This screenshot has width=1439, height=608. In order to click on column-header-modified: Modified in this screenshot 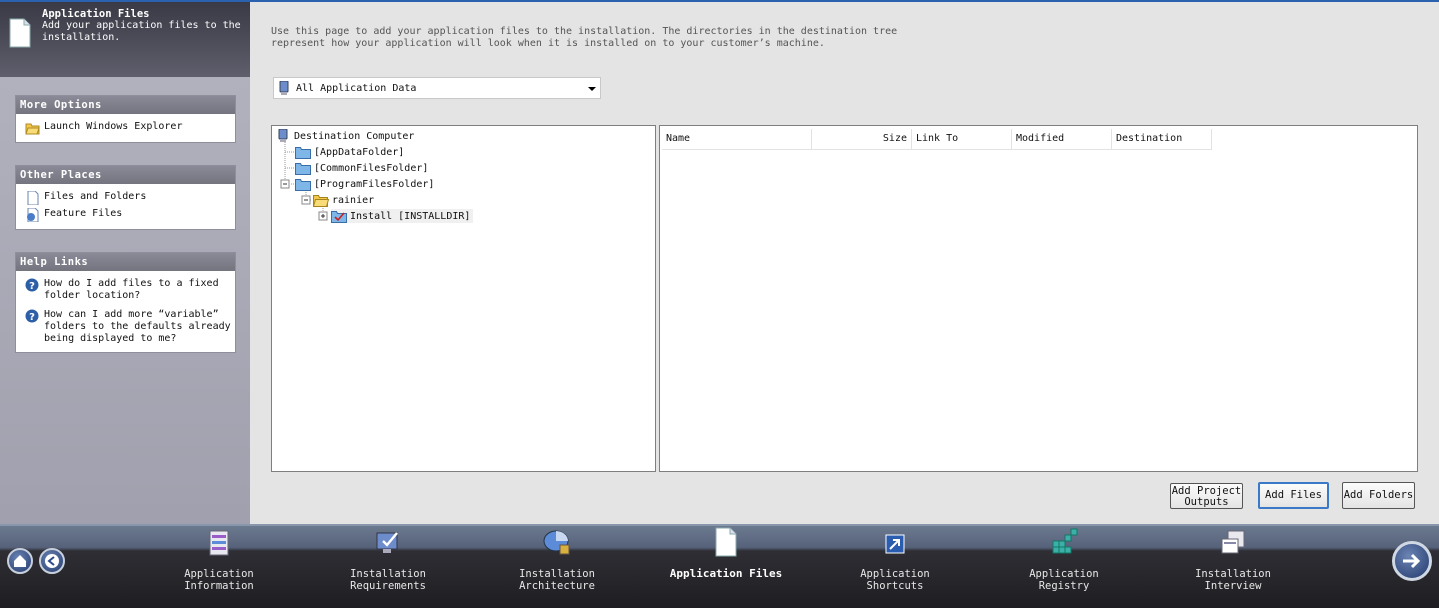, I will do `click(1062, 139)`.